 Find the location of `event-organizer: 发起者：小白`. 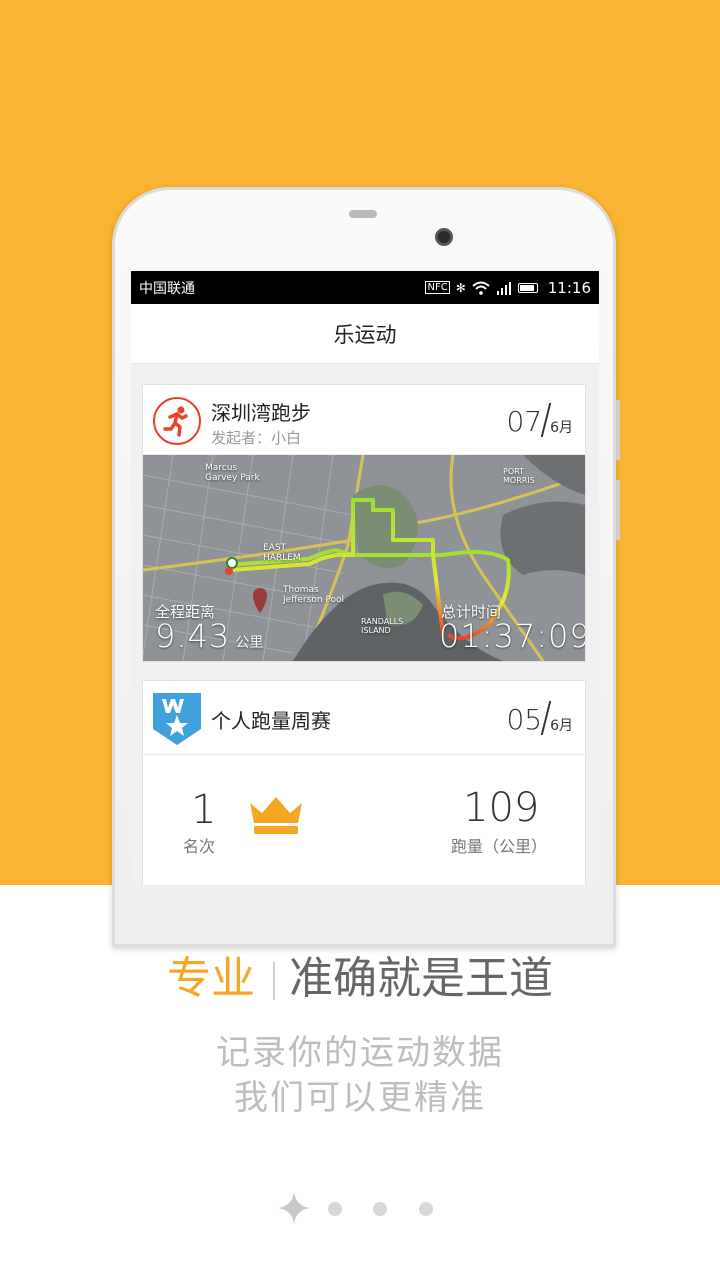

event-organizer: 发起者：小白 is located at coordinates (256, 438).